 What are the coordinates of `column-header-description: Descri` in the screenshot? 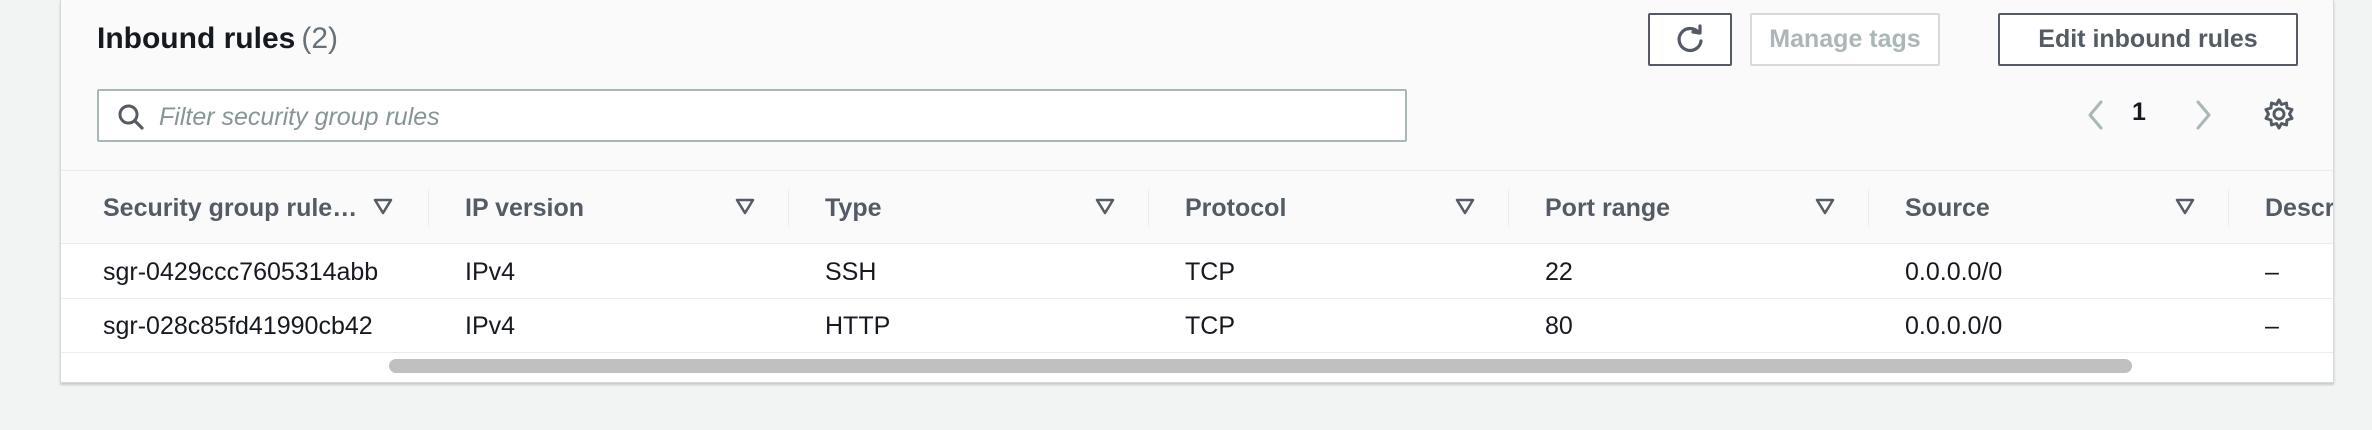 It's located at (2281, 208).